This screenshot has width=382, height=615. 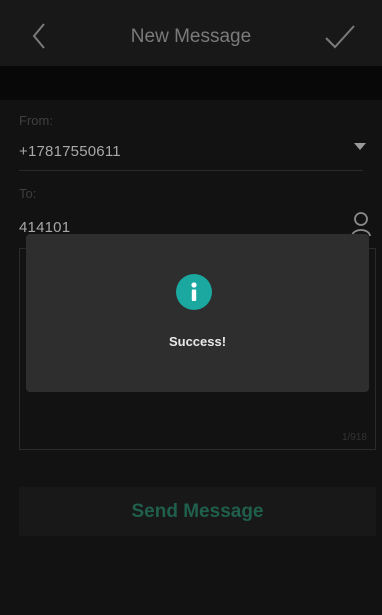 I want to click on character-count: 1/918, so click(x=354, y=437).